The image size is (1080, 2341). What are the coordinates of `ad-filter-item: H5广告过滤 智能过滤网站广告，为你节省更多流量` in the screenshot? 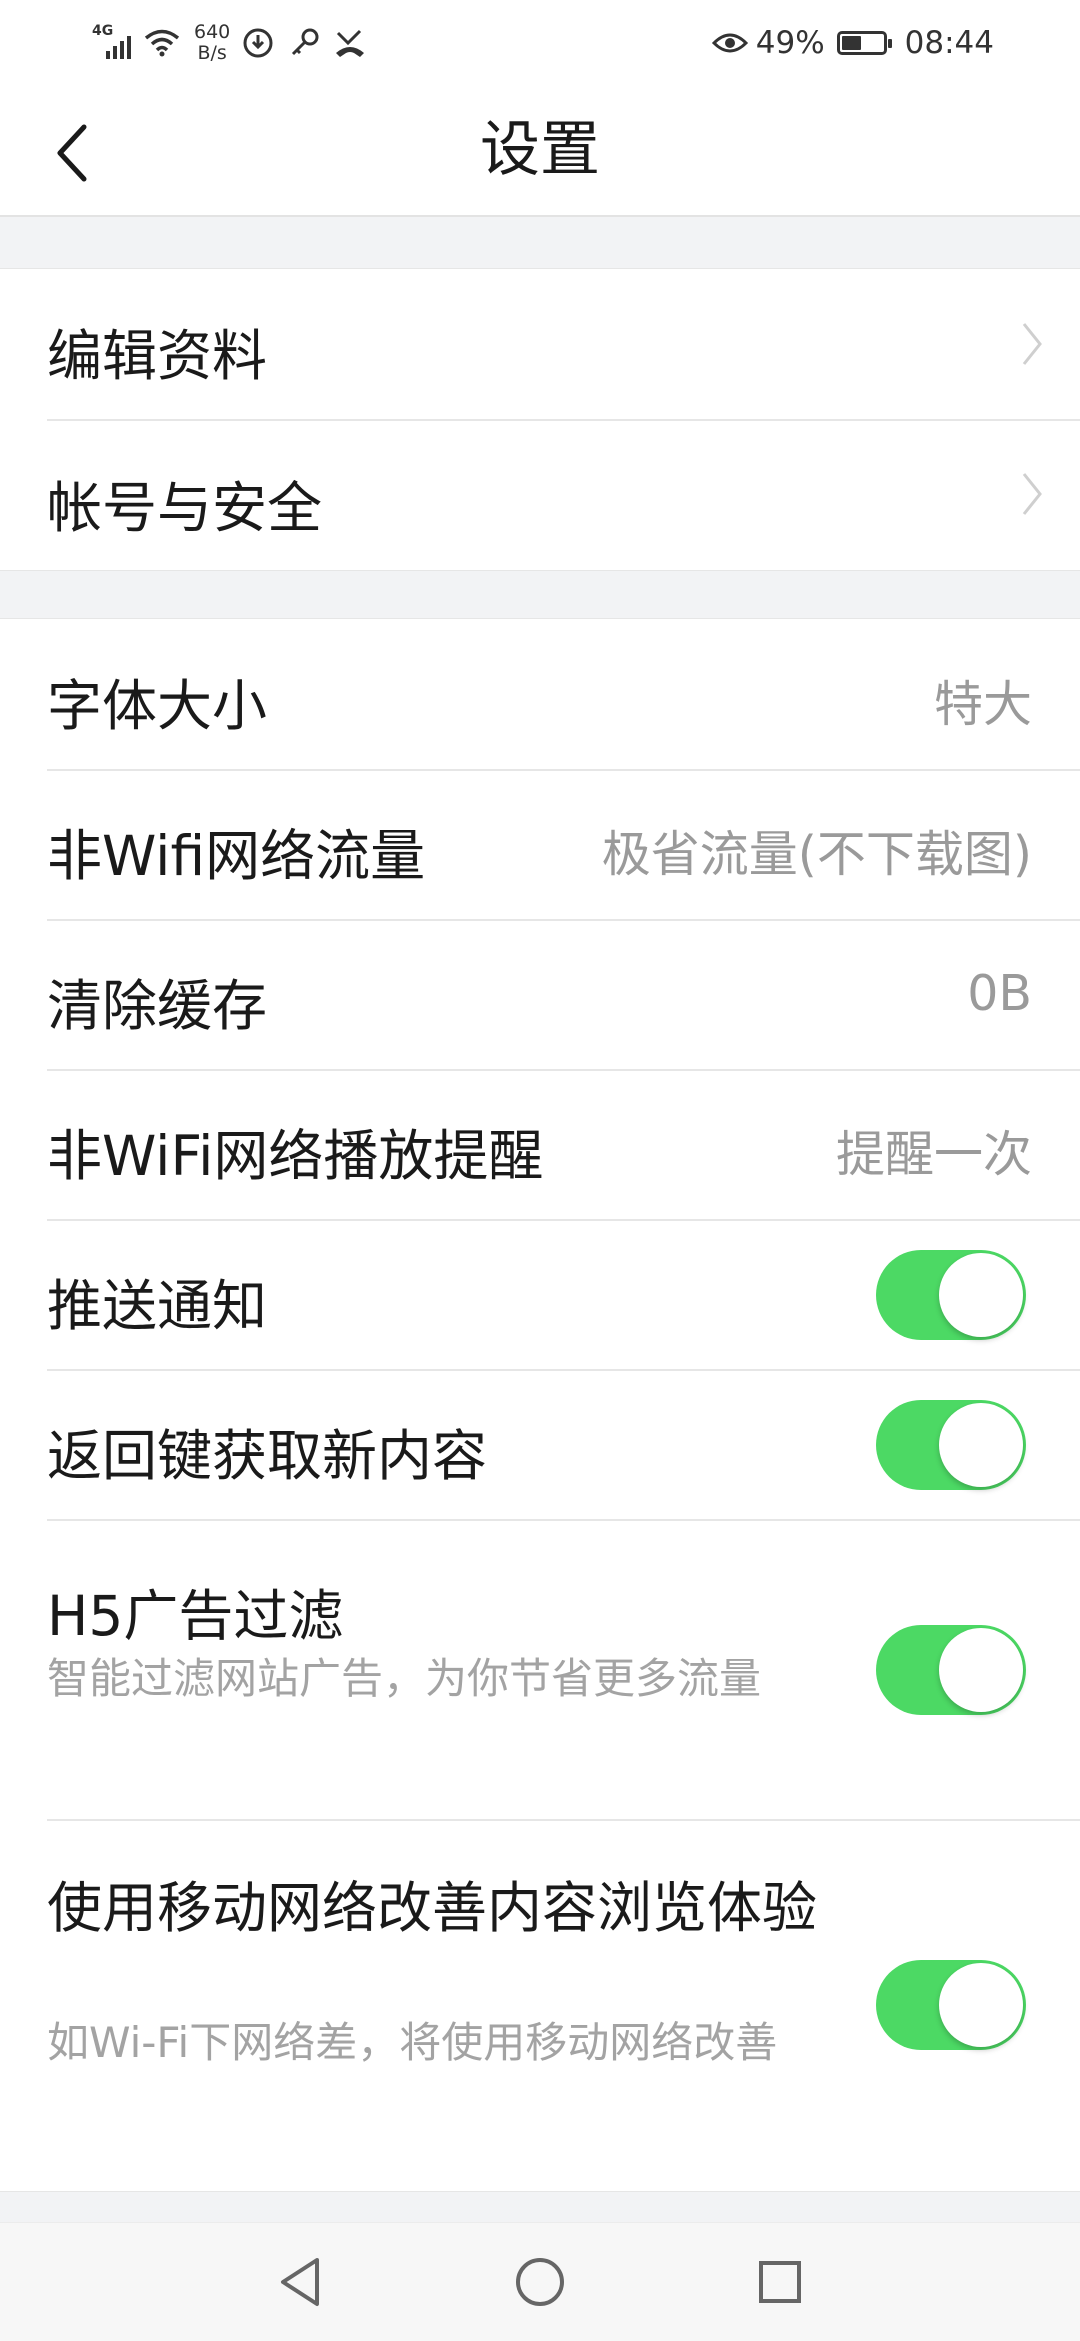 It's located at (540, 1670).